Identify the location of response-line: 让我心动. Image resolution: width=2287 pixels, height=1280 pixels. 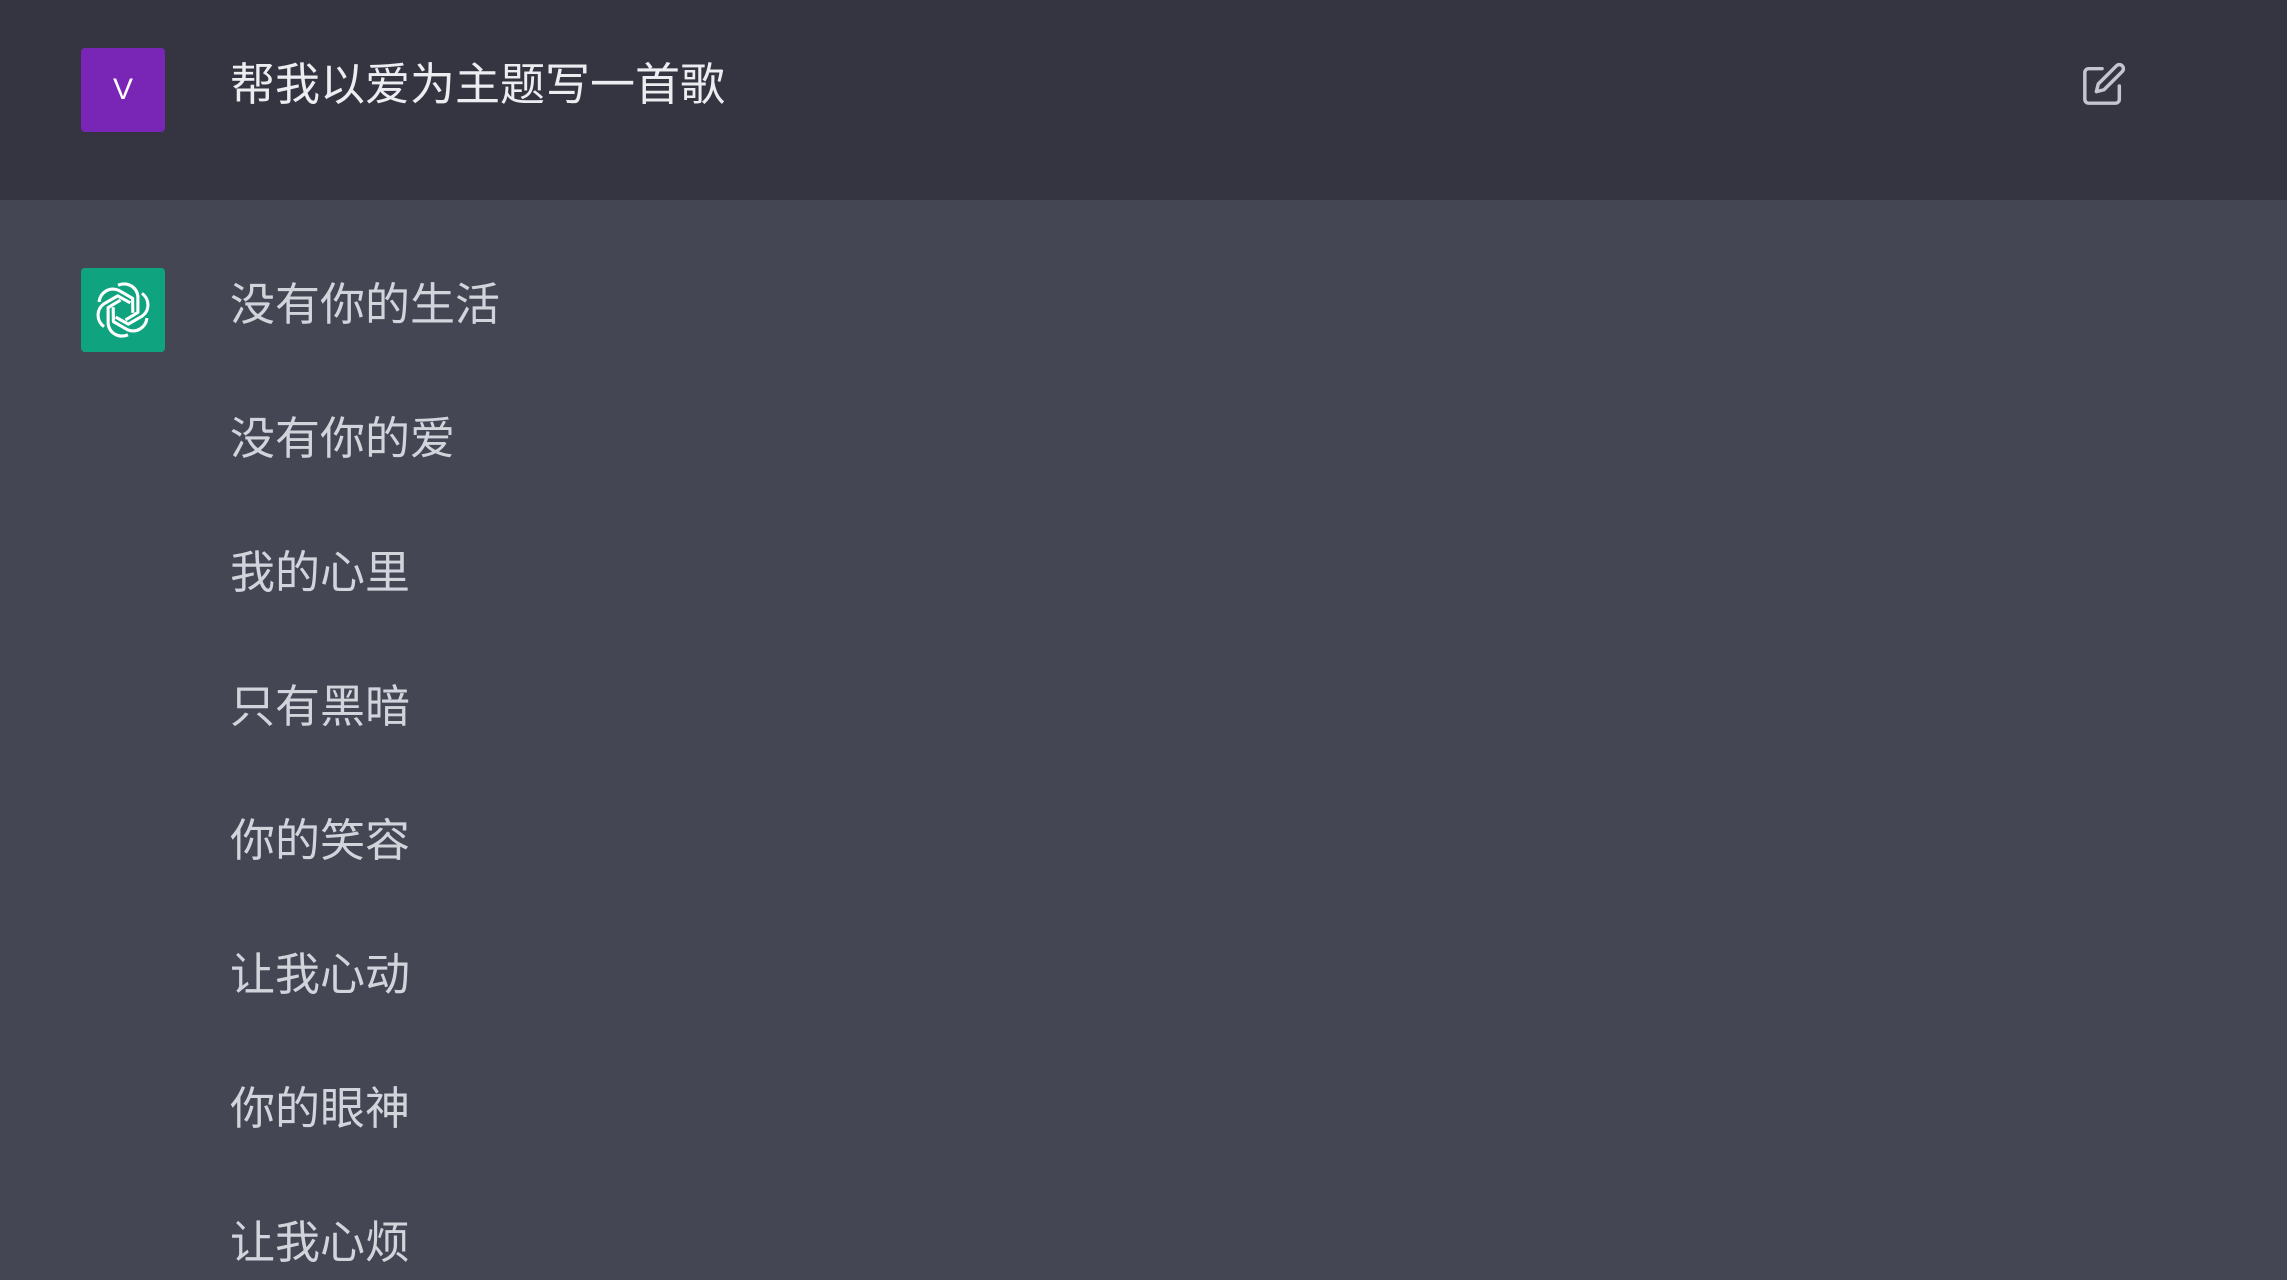
(320, 974).